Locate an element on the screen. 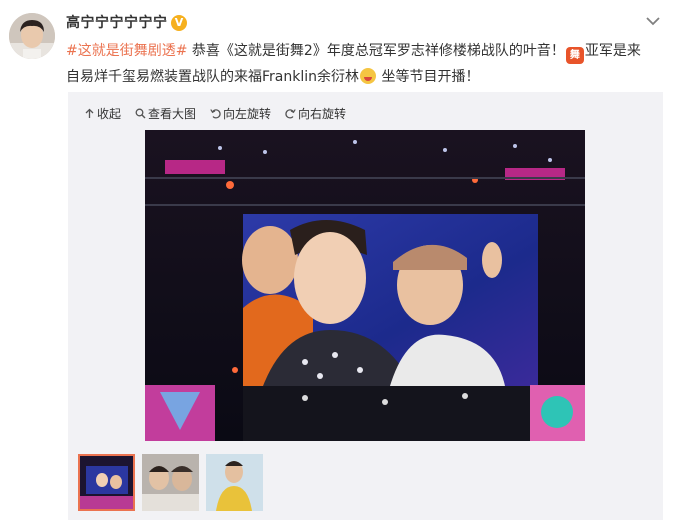 Image resolution: width=681 pixels, height=525 pixels. rotate-right-button: 向右旋转 is located at coordinates (315, 113).